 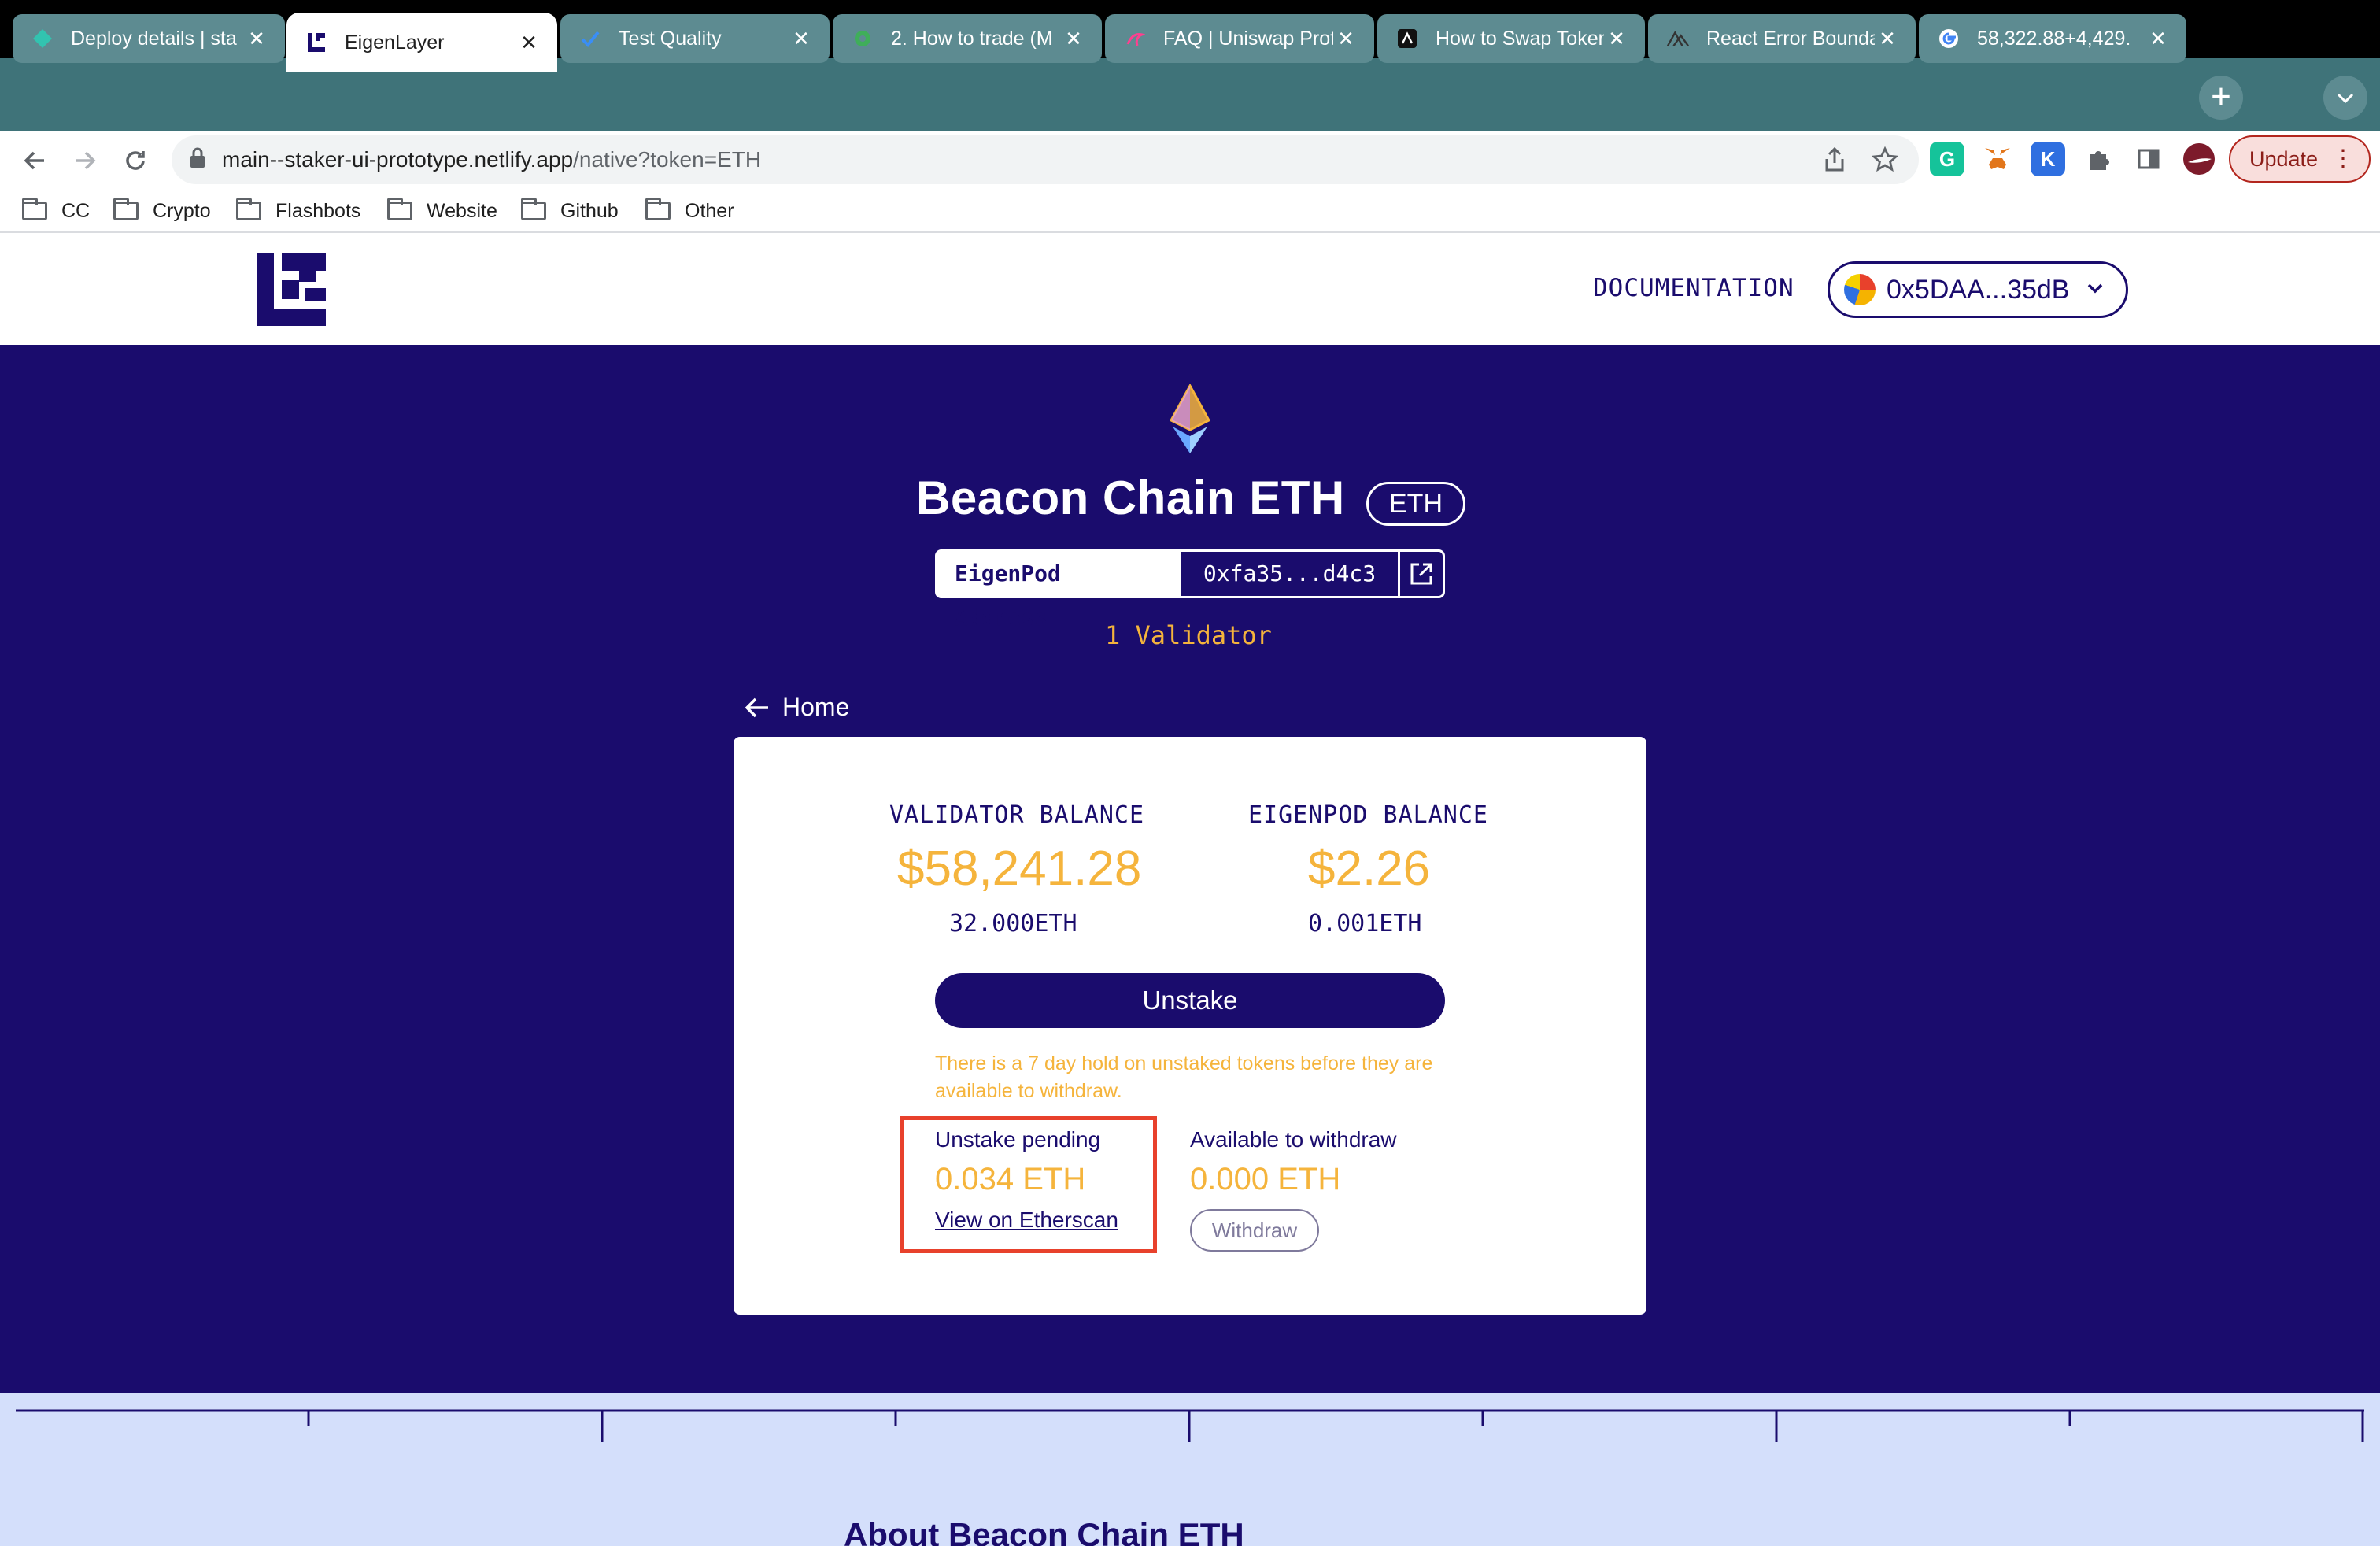 What do you see at coordinates (1693, 288) in the screenshot?
I see `documentation-link: DOCUMENTATION` at bounding box center [1693, 288].